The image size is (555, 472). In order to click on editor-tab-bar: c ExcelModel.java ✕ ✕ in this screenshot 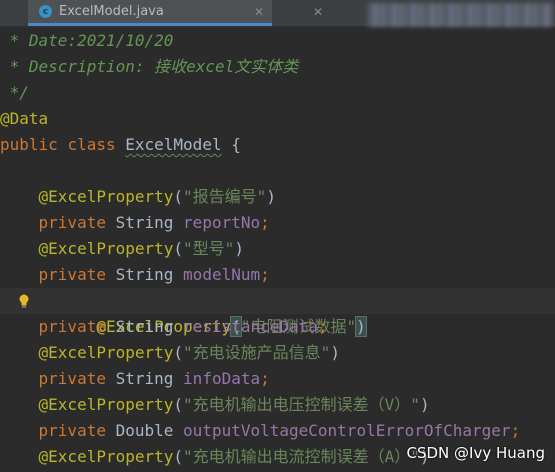, I will do `click(277, 13)`.